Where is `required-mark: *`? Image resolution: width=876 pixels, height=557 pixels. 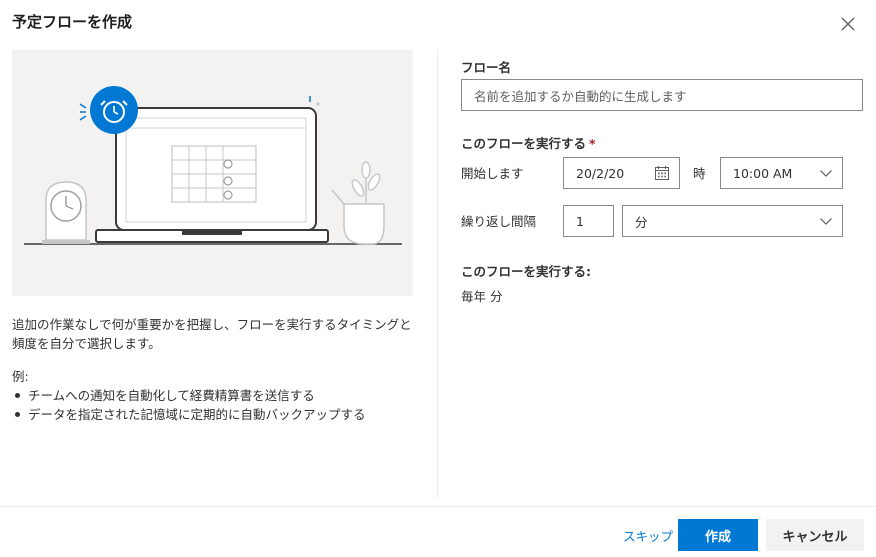 required-mark: * is located at coordinates (592, 143).